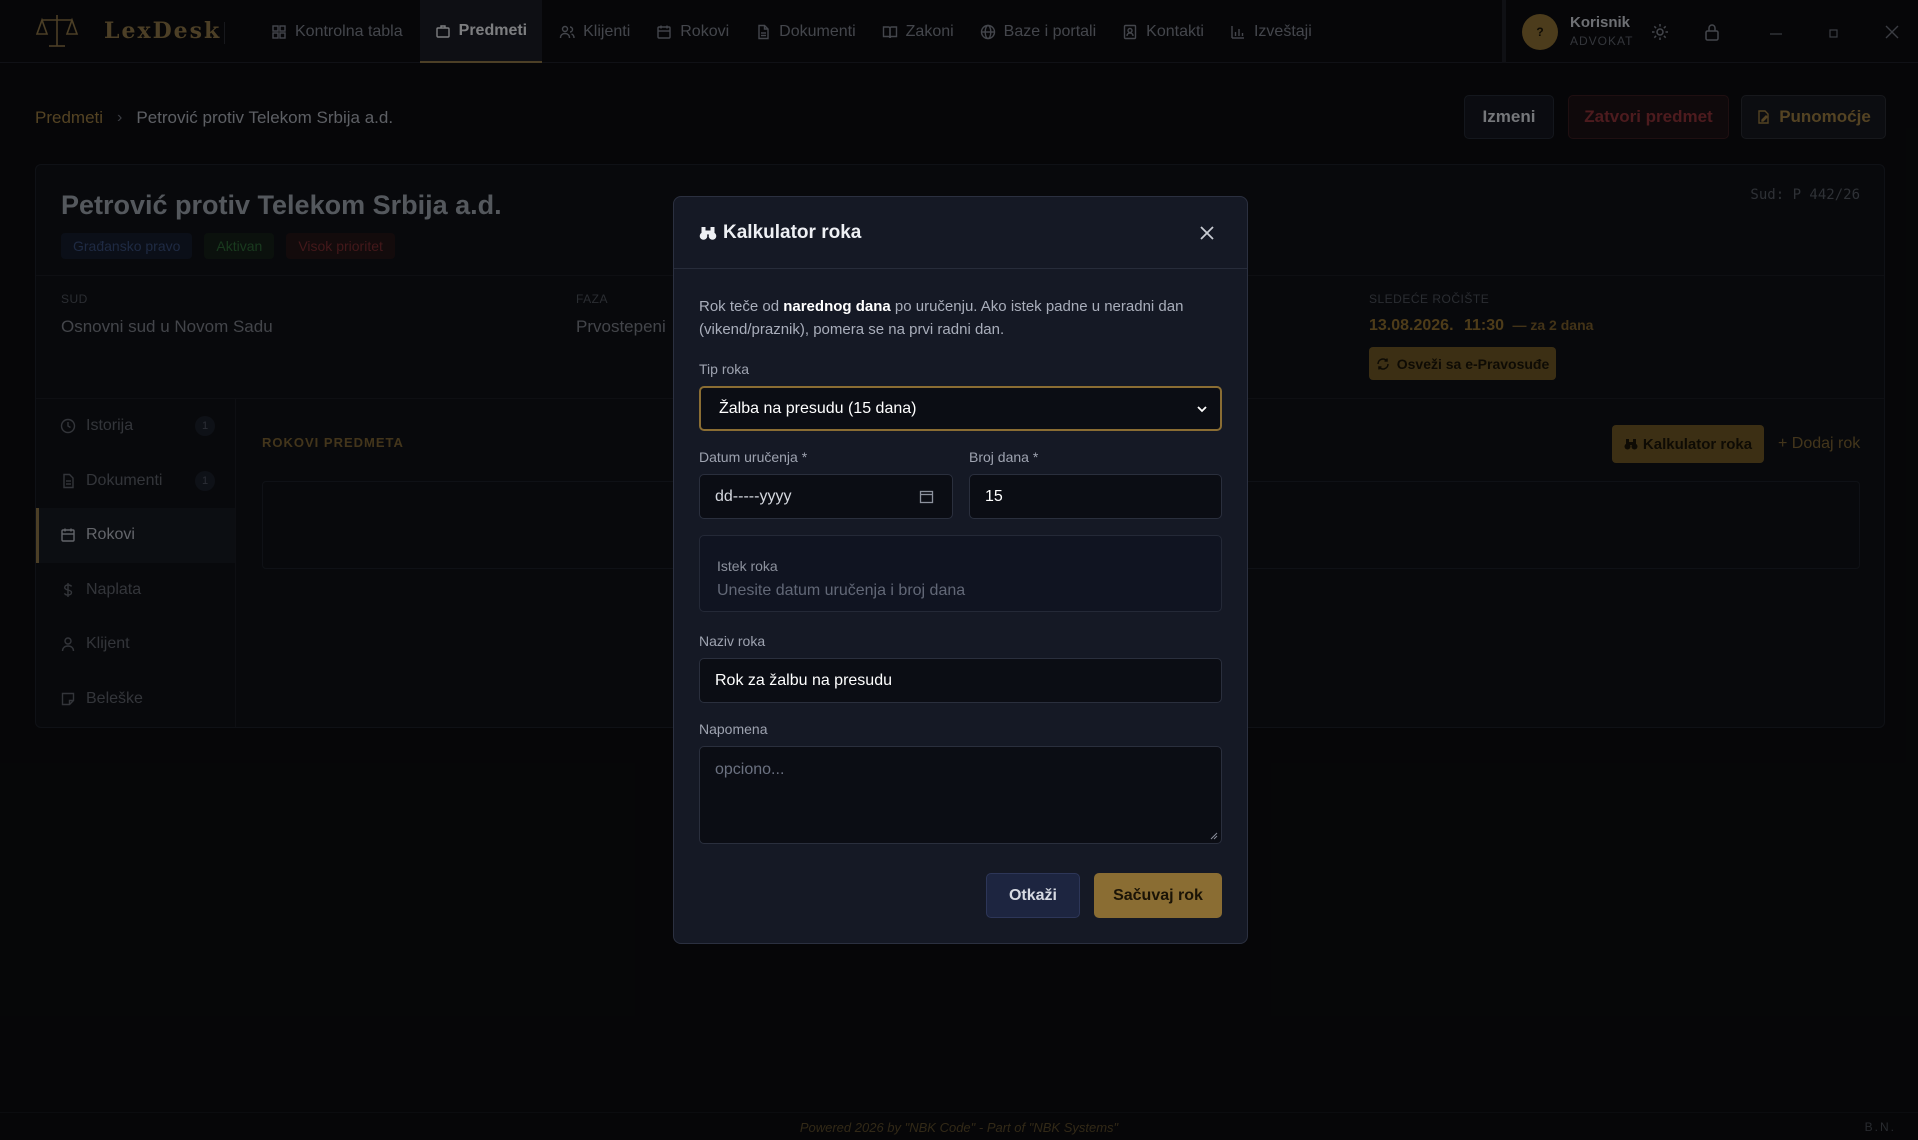 The image size is (1918, 1140). I want to click on info-text-start: Rok teče od, so click(741, 306).